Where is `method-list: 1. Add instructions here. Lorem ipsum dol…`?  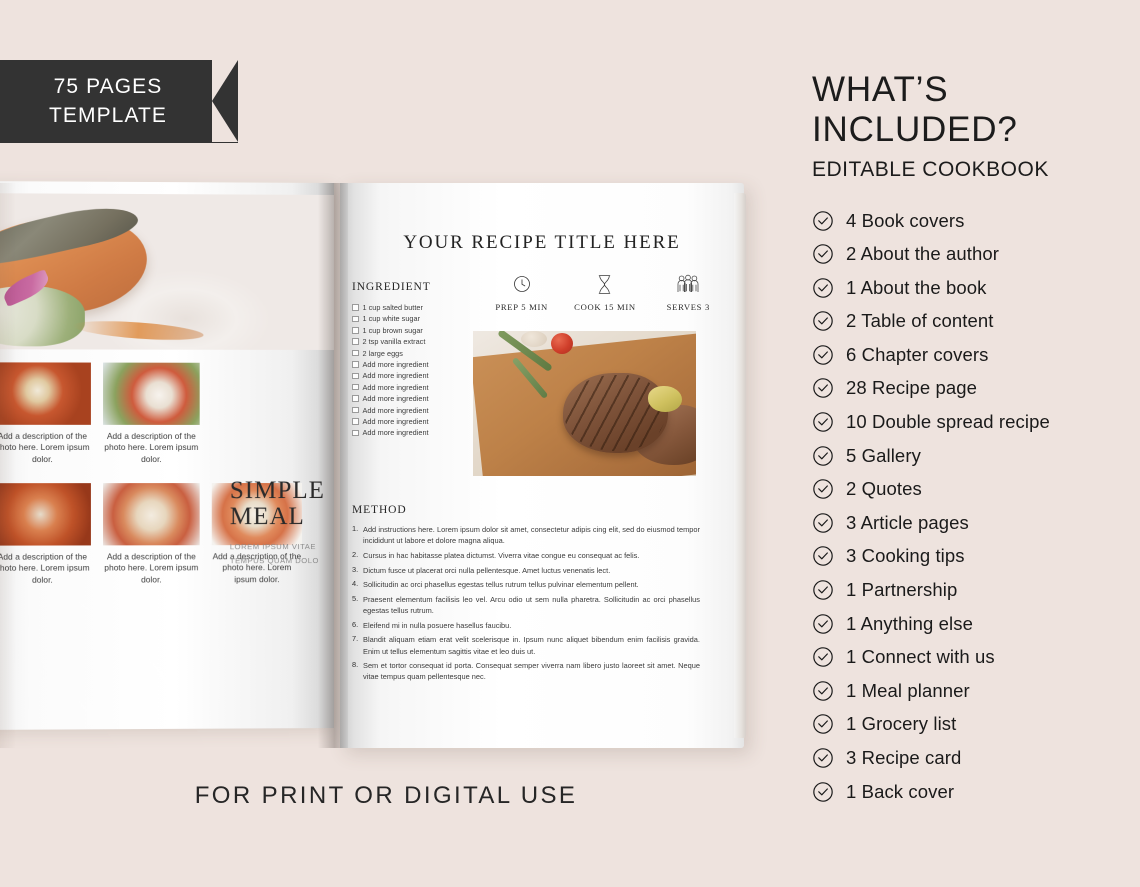 method-list: 1. Add instructions here. Lorem ipsum dol… is located at coordinates (526, 605).